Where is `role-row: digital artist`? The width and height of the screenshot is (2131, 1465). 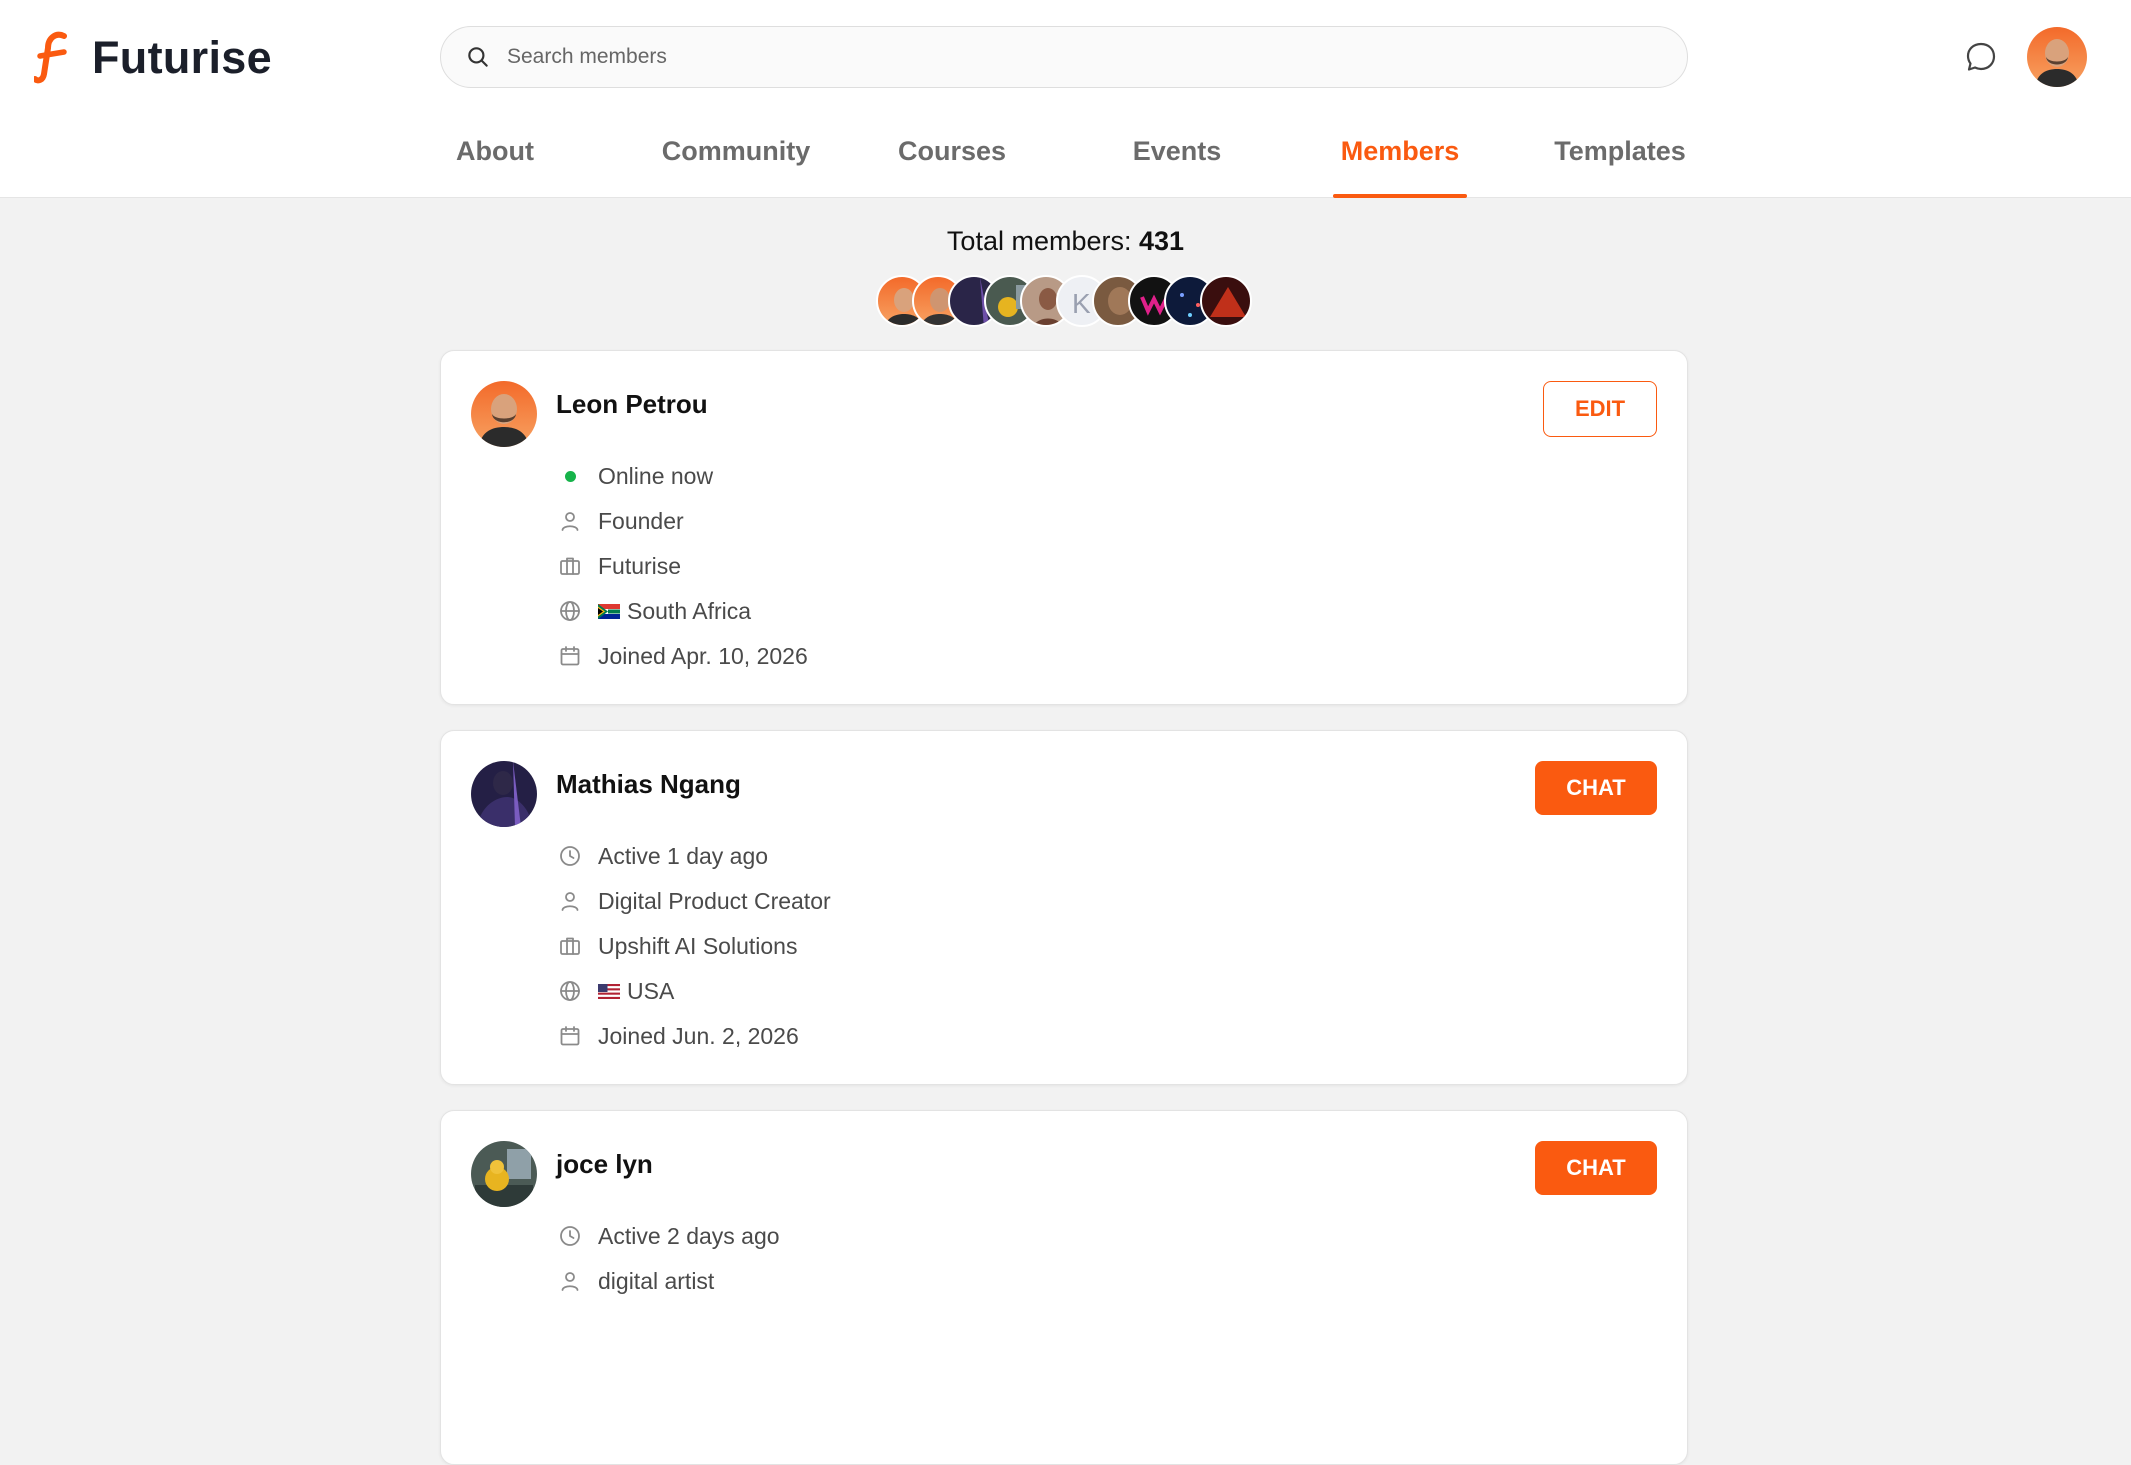 role-row: digital artist is located at coordinates (635, 1281).